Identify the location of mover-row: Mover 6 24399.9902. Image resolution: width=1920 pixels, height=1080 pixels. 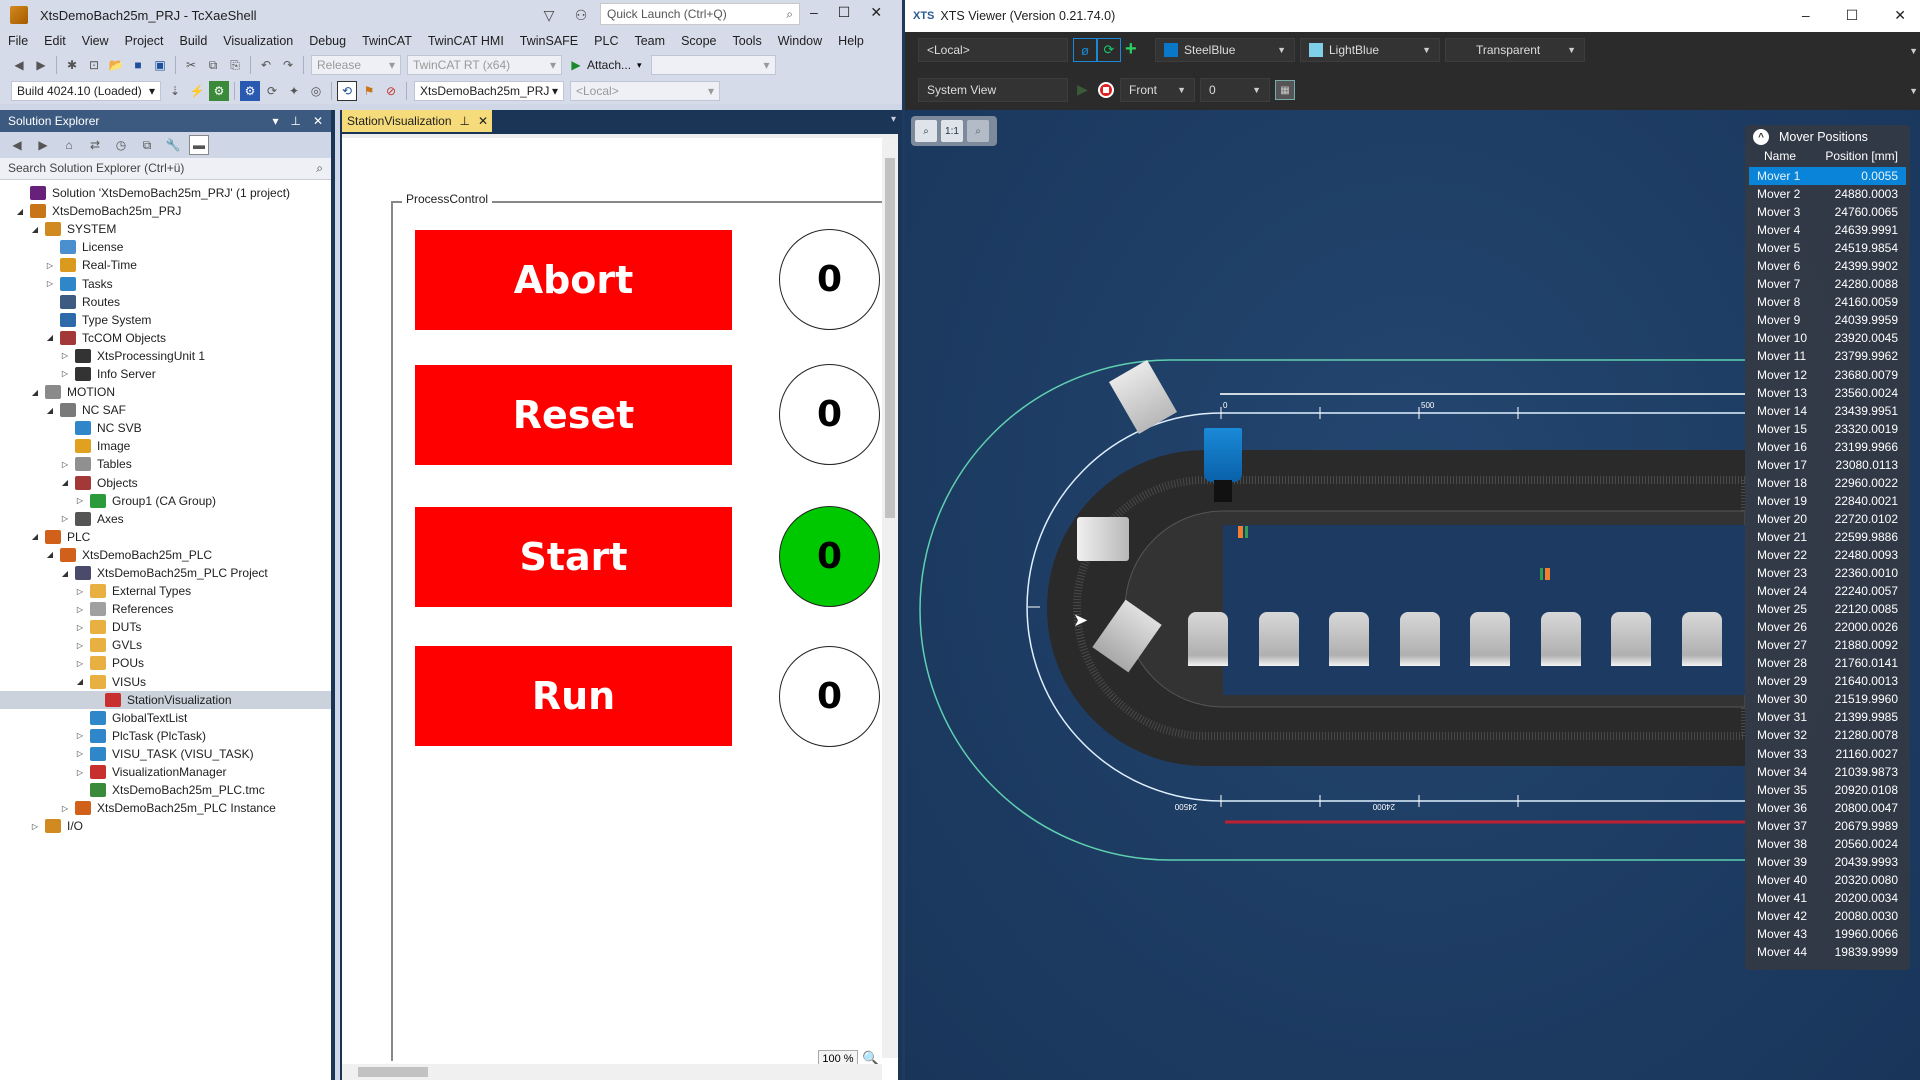
(1827, 266).